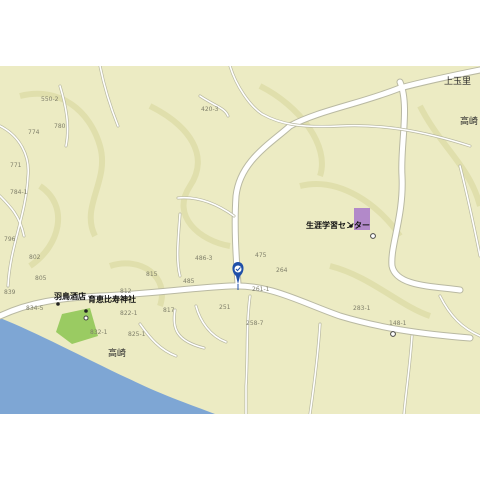  Describe the element at coordinates (19, 192) in the screenshot. I see `parcel-number: 784-1` at that location.